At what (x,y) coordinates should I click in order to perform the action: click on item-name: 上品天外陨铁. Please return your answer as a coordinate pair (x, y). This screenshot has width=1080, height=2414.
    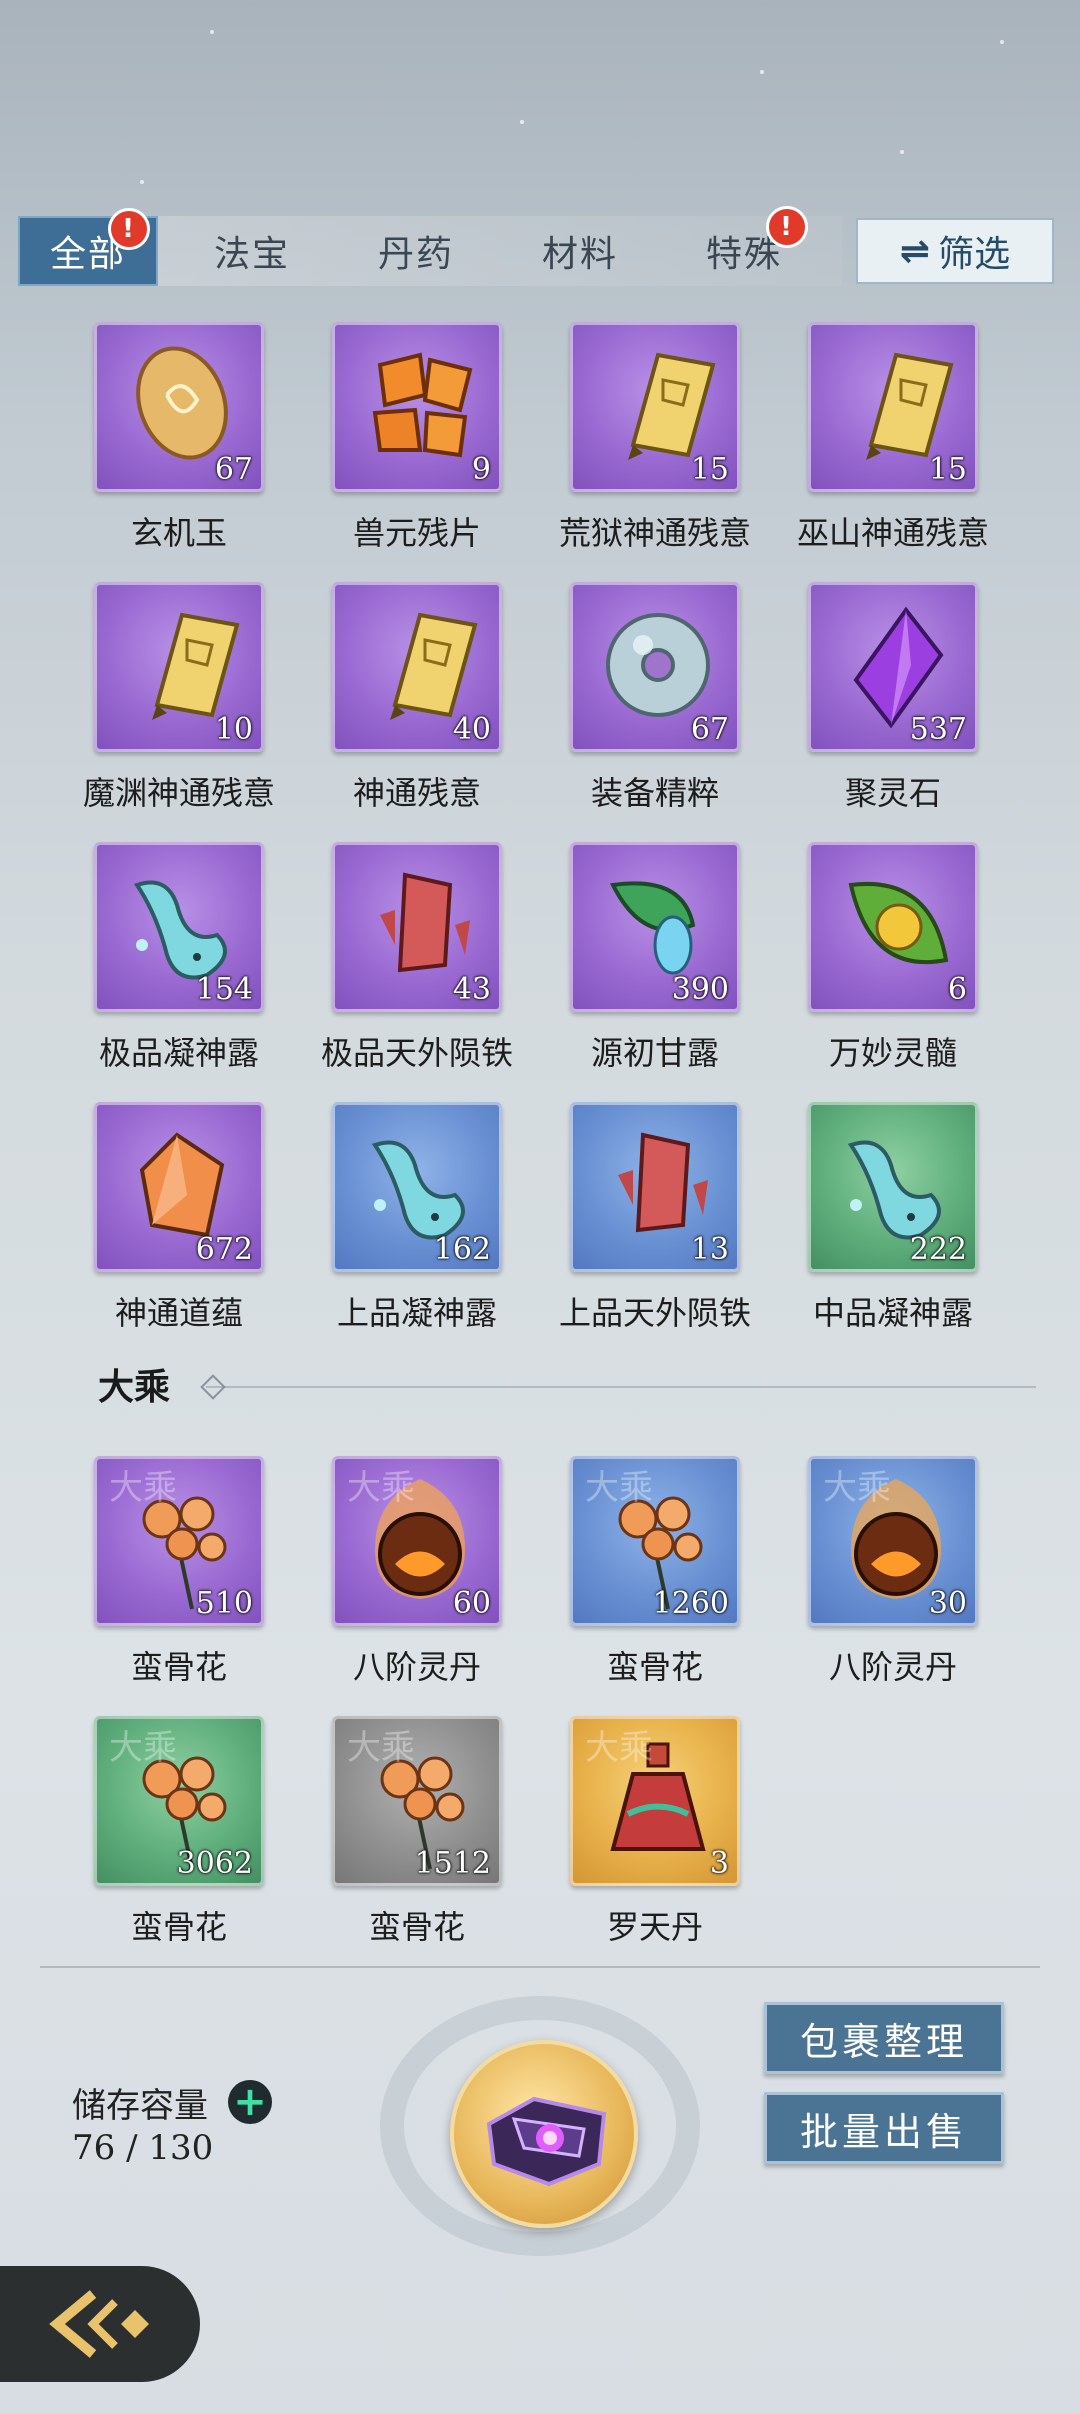
    Looking at the image, I should click on (654, 1313).